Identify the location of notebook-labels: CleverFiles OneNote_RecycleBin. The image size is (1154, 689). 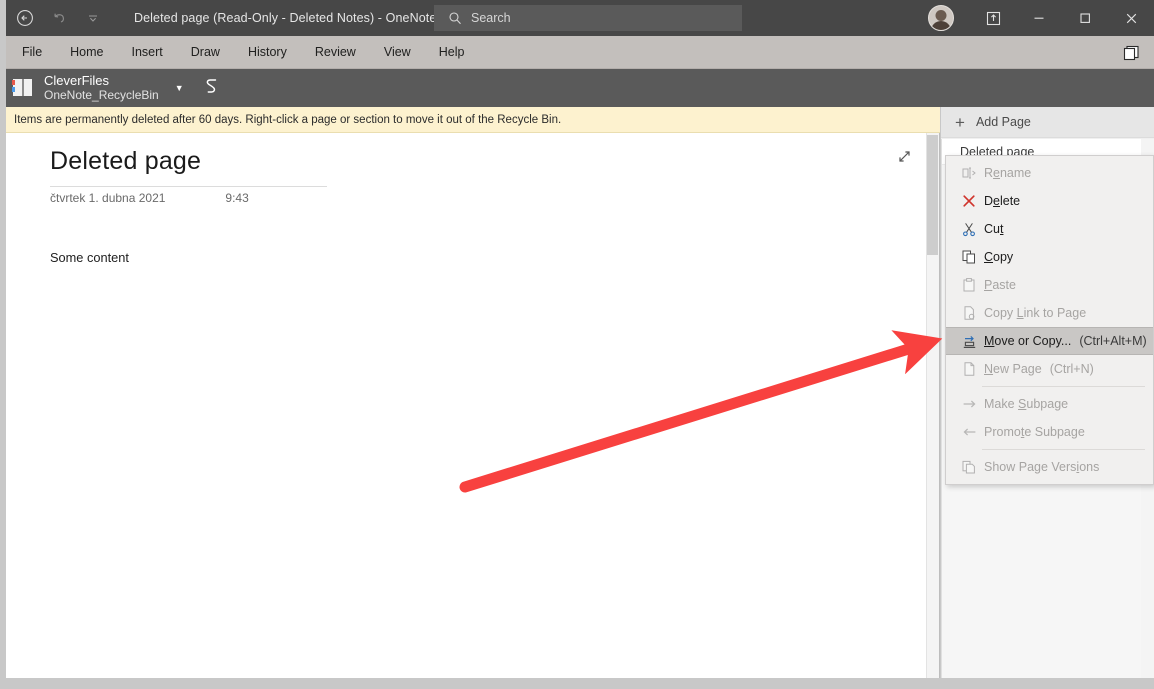
(101, 87).